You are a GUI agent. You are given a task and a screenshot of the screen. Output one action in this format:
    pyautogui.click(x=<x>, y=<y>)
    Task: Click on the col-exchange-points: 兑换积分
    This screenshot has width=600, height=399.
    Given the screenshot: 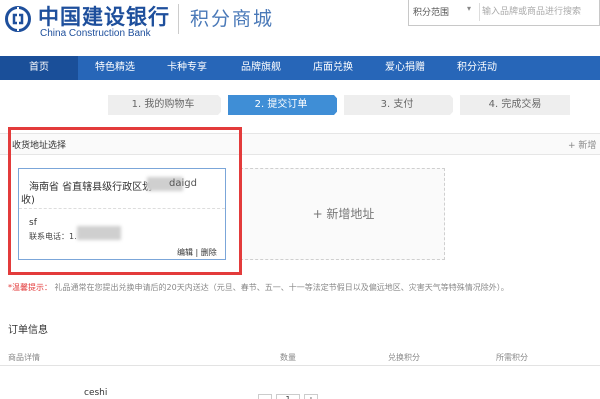 What is the action you would take?
    pyautogui.click(x=404, y=357)
    